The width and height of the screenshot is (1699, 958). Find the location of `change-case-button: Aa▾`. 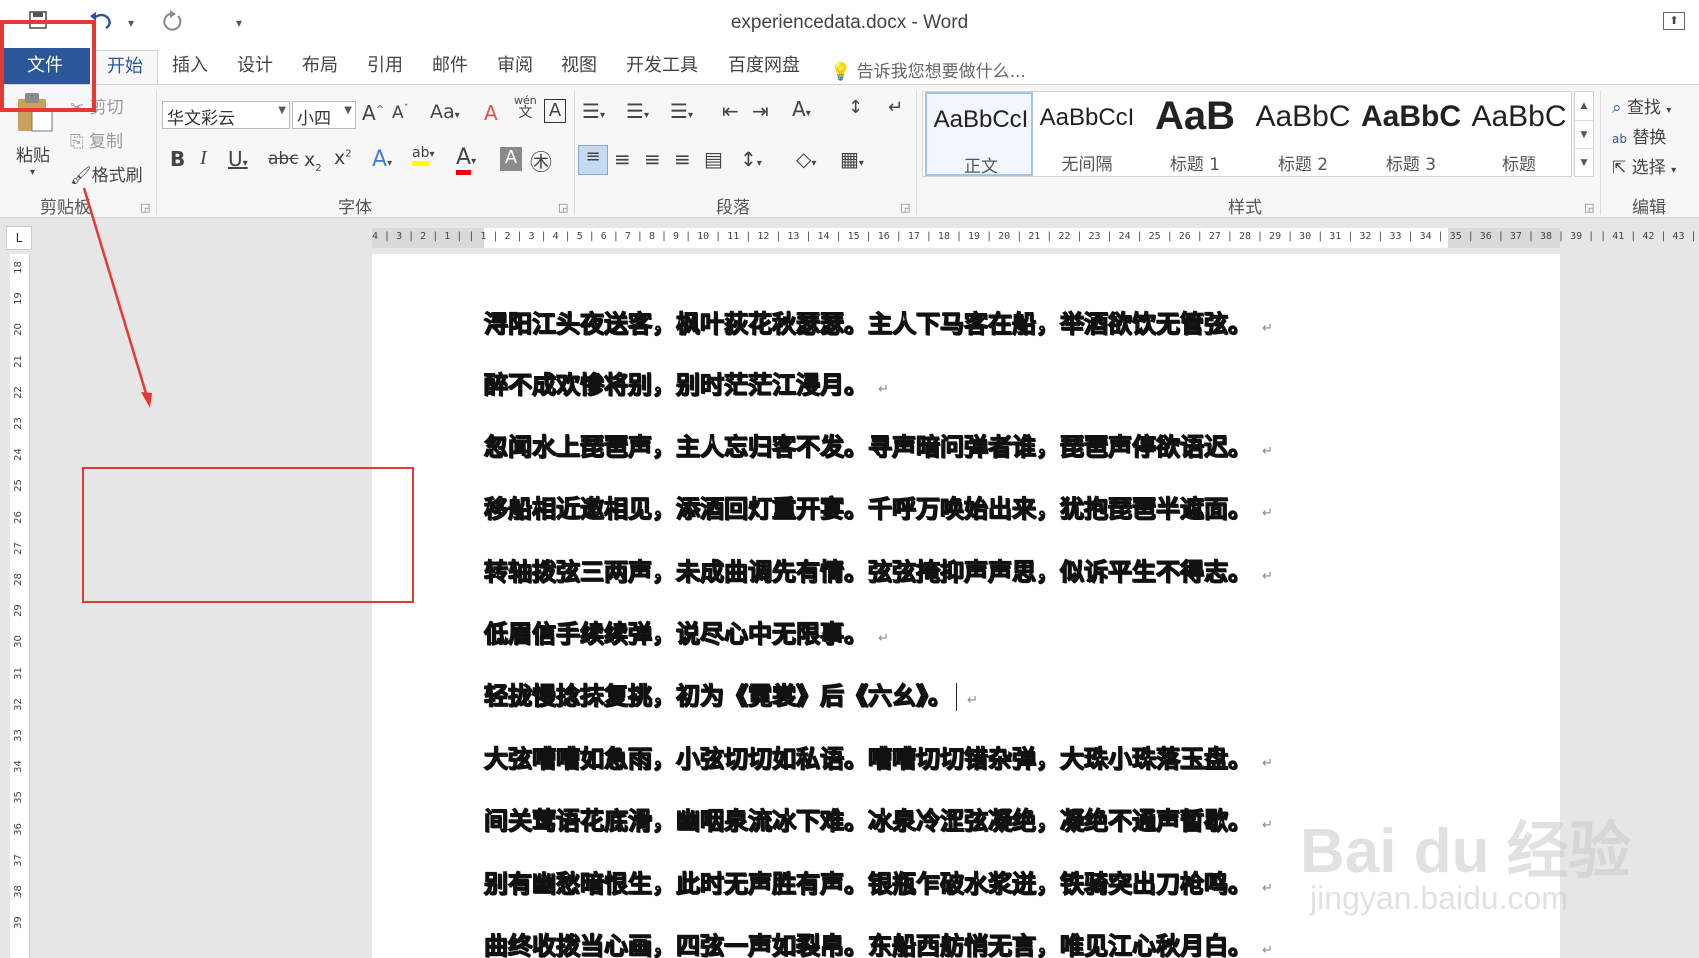

change-case-button: Aa▾ is located at coordinates (445, 112).